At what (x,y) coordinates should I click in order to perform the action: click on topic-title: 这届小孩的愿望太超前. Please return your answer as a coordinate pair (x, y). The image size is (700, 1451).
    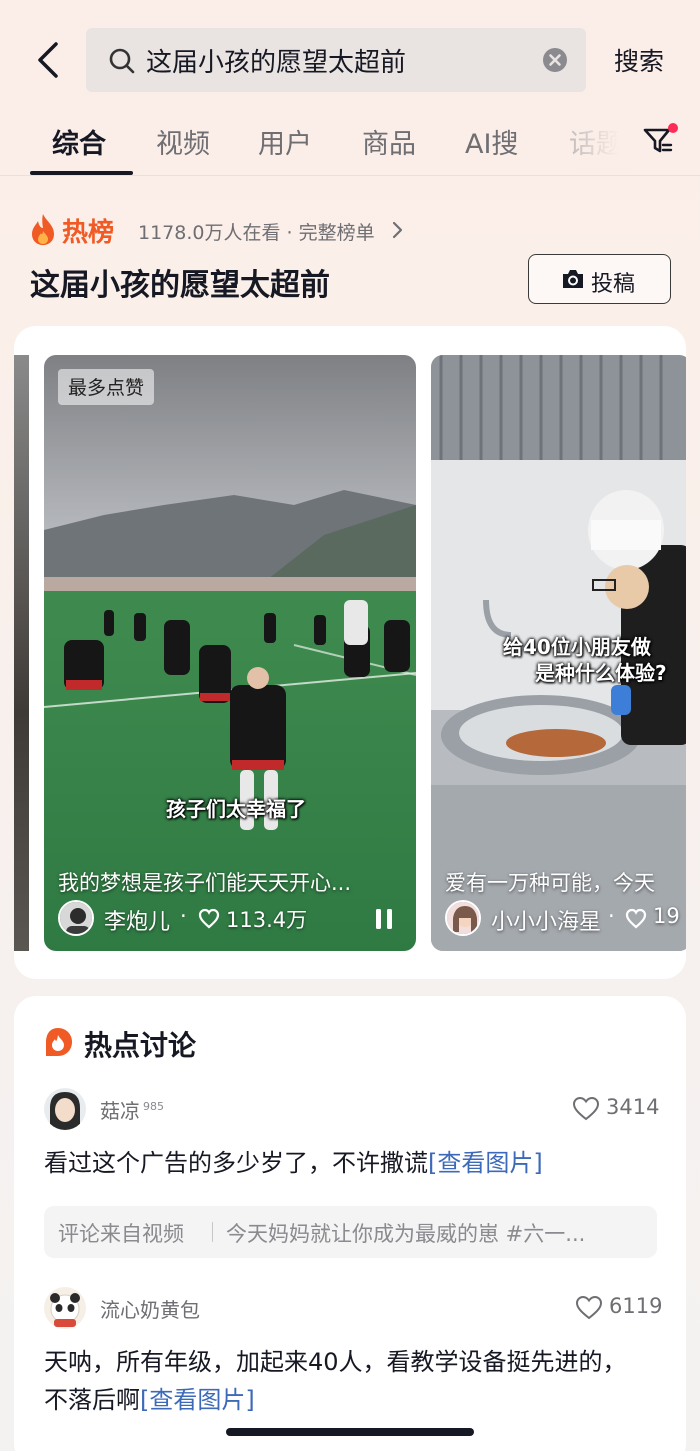
    Looking at the image, I should click on (180, 285).